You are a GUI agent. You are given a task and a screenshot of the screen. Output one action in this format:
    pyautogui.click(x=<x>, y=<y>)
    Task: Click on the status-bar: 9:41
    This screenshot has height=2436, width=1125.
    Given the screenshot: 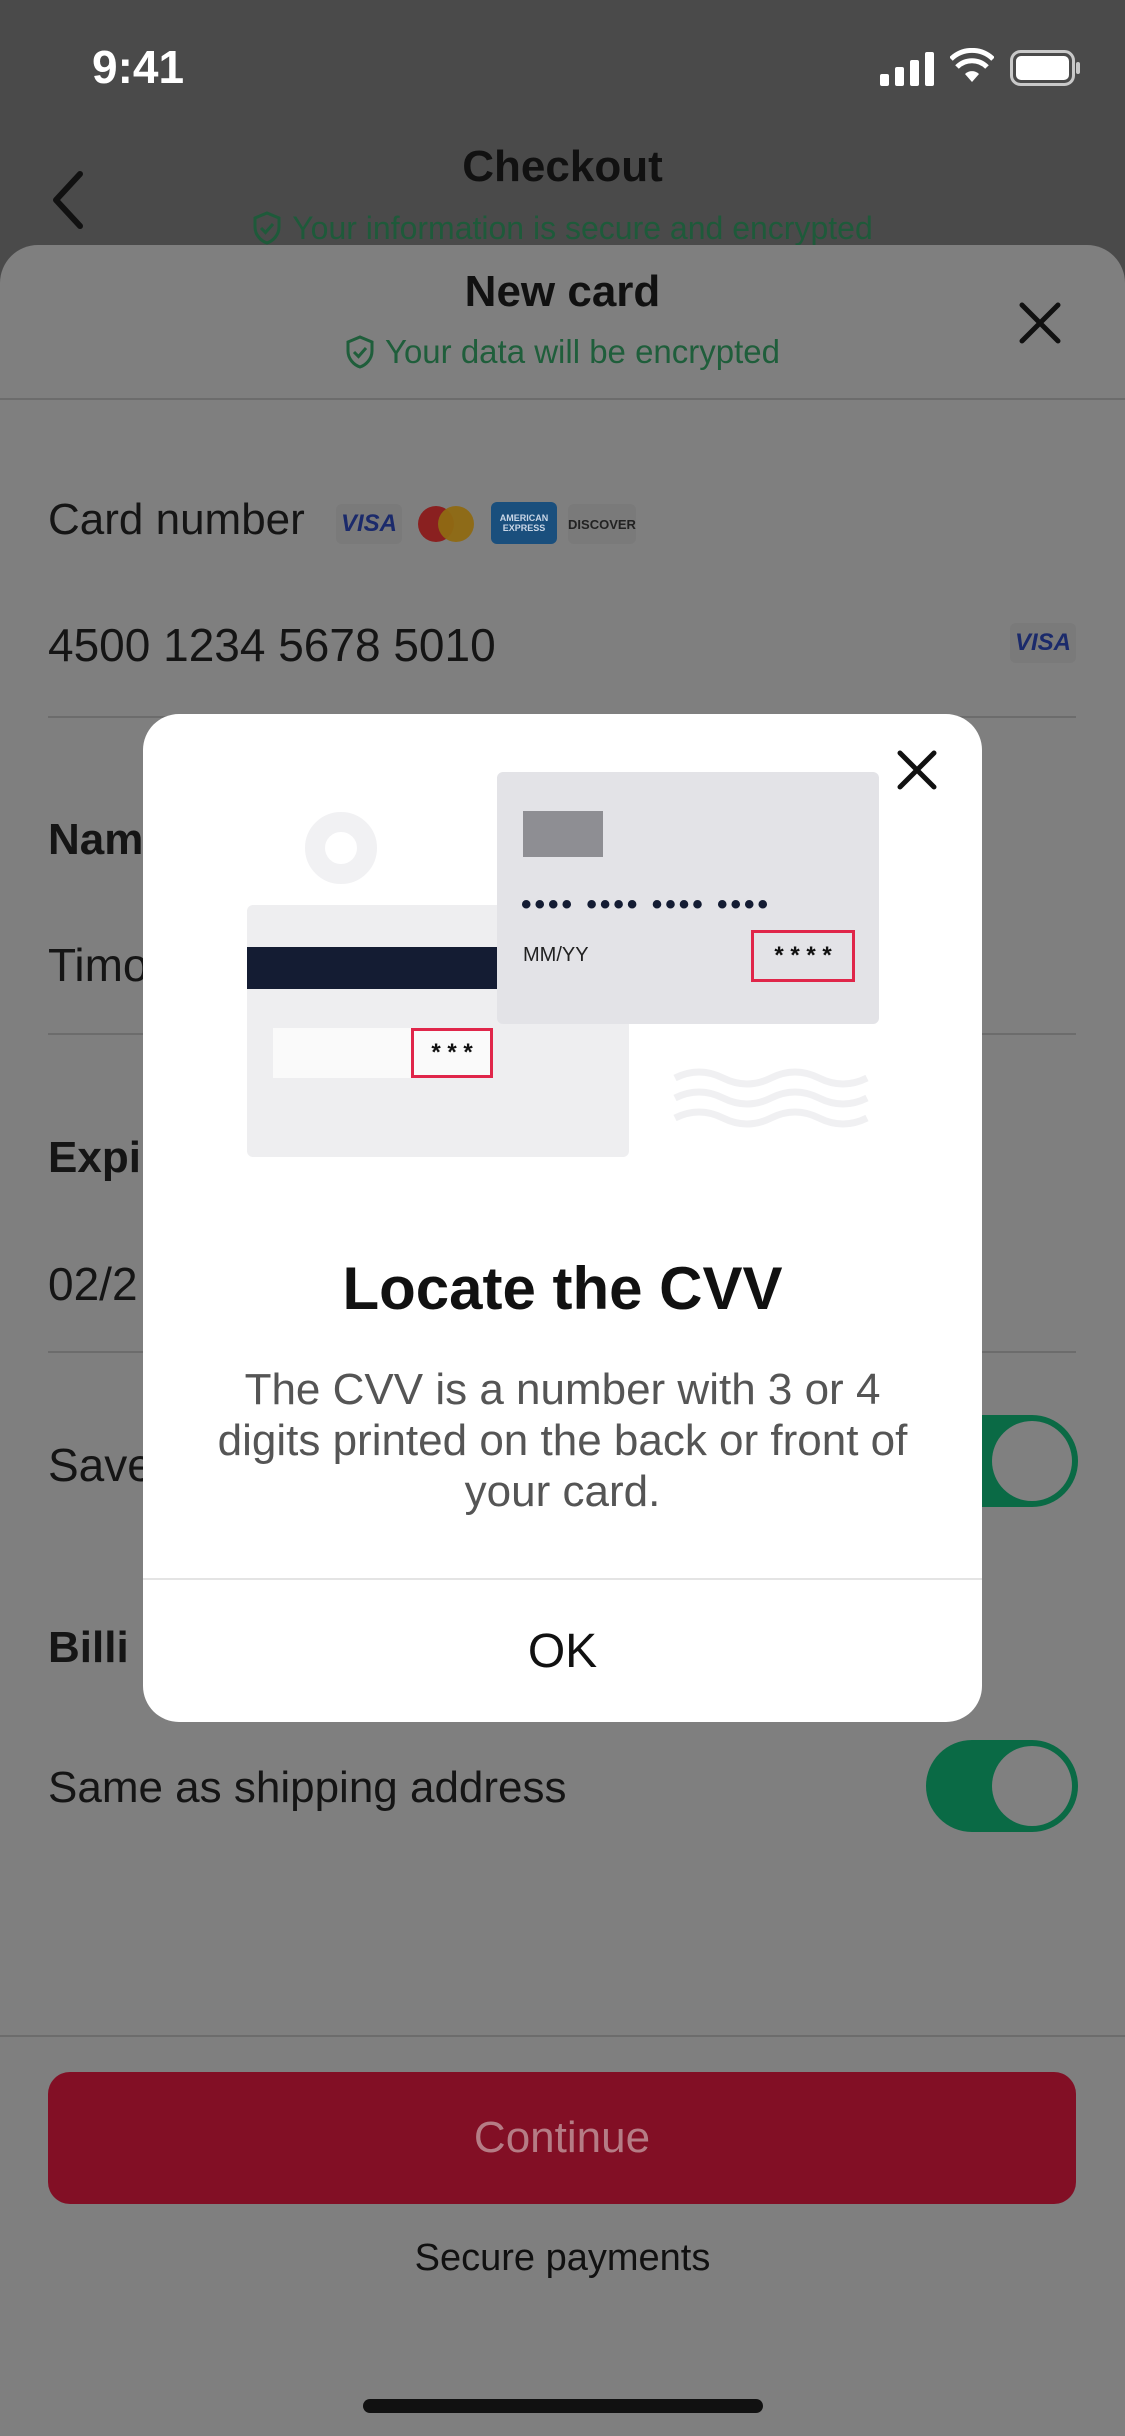 What is the action you would take?
    pyautogui.click(x=562, y=70)
    